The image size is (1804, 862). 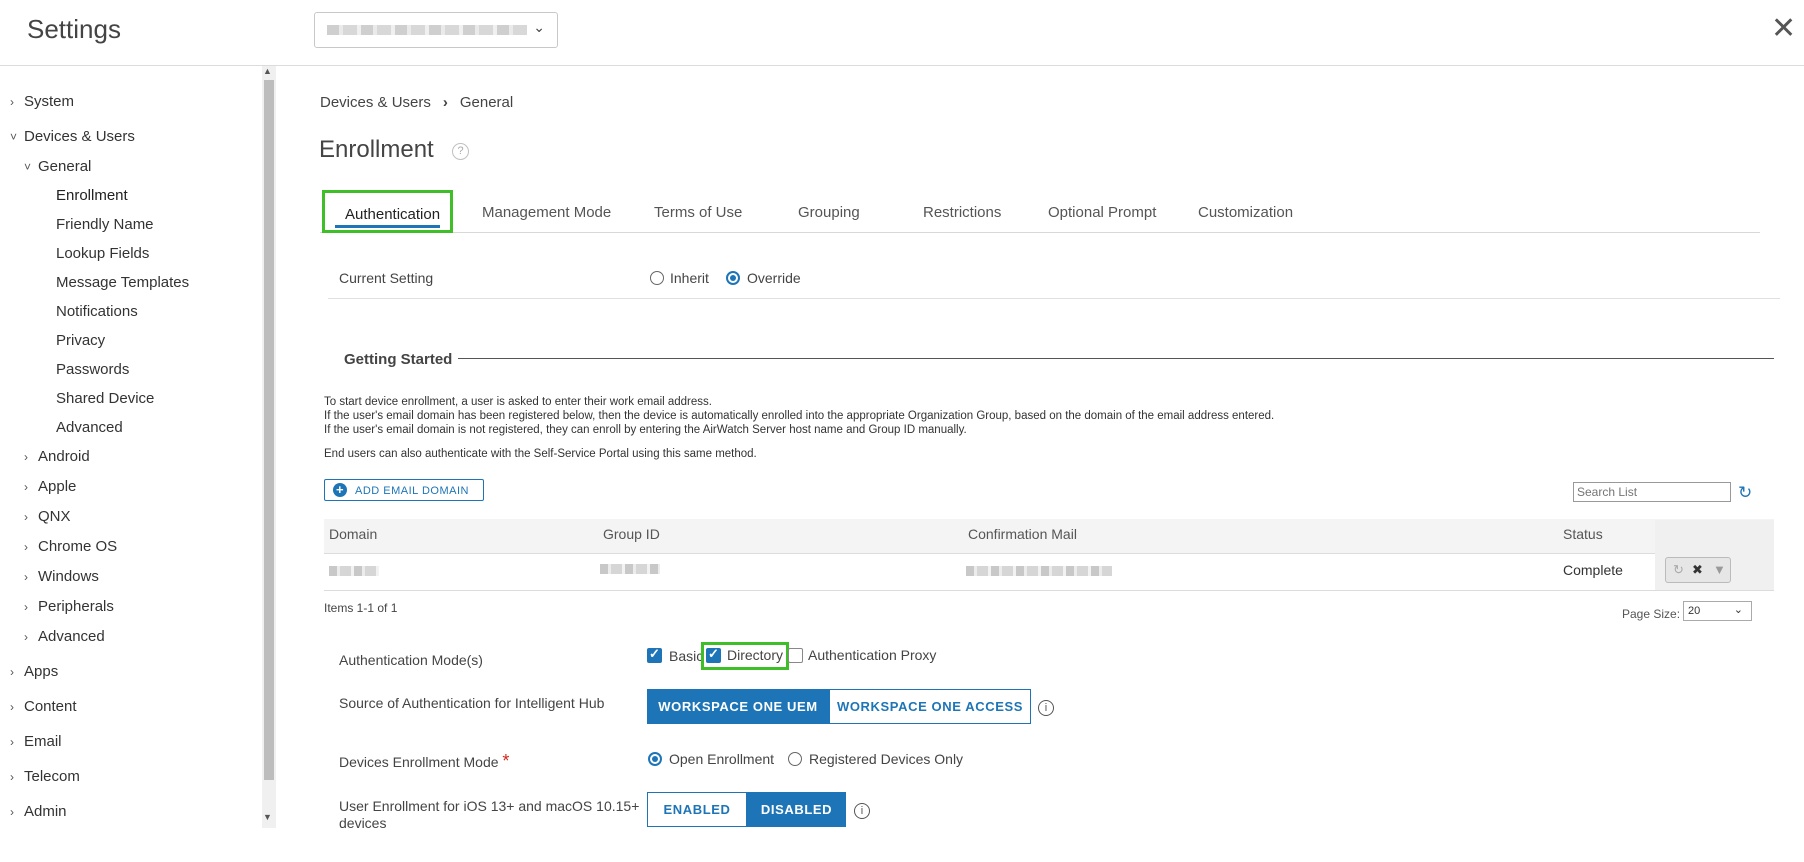 I want to click on row-action-buttons: ↻ ✖ ▼, so click(x=1698, y=570).